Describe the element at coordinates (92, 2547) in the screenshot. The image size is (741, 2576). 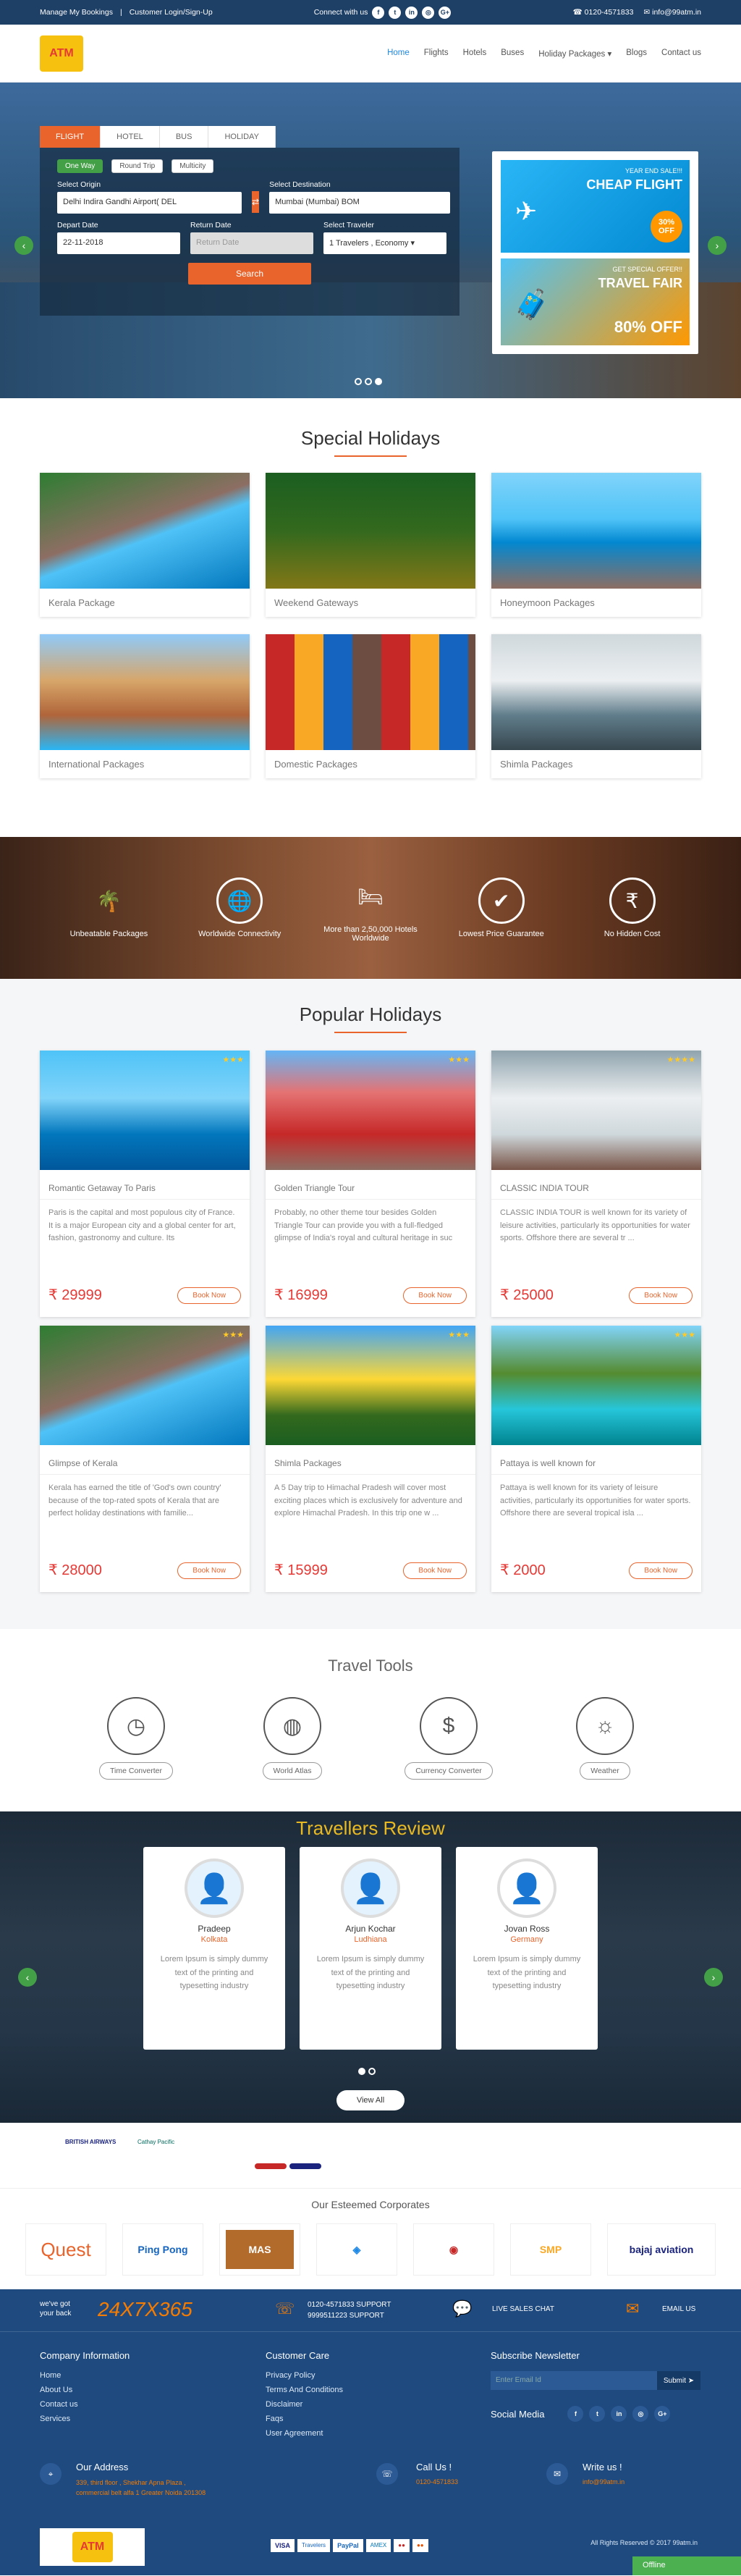
I see `footer-logo: ATM` at that location.